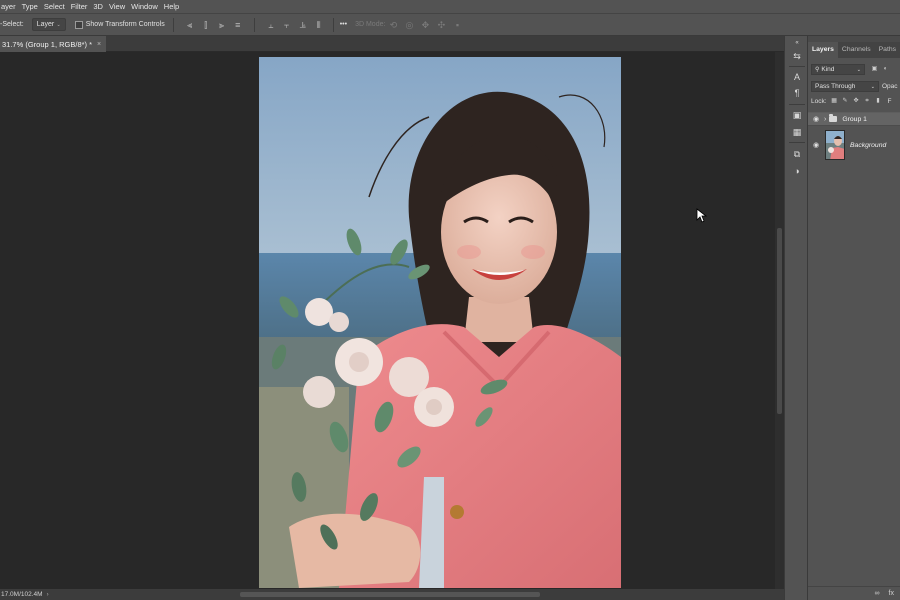  What do you see at coordinates (206, 25) in the screenshot?
I see `align-horizontal-center-icon: ⫿` at bounding box center [206, 25].